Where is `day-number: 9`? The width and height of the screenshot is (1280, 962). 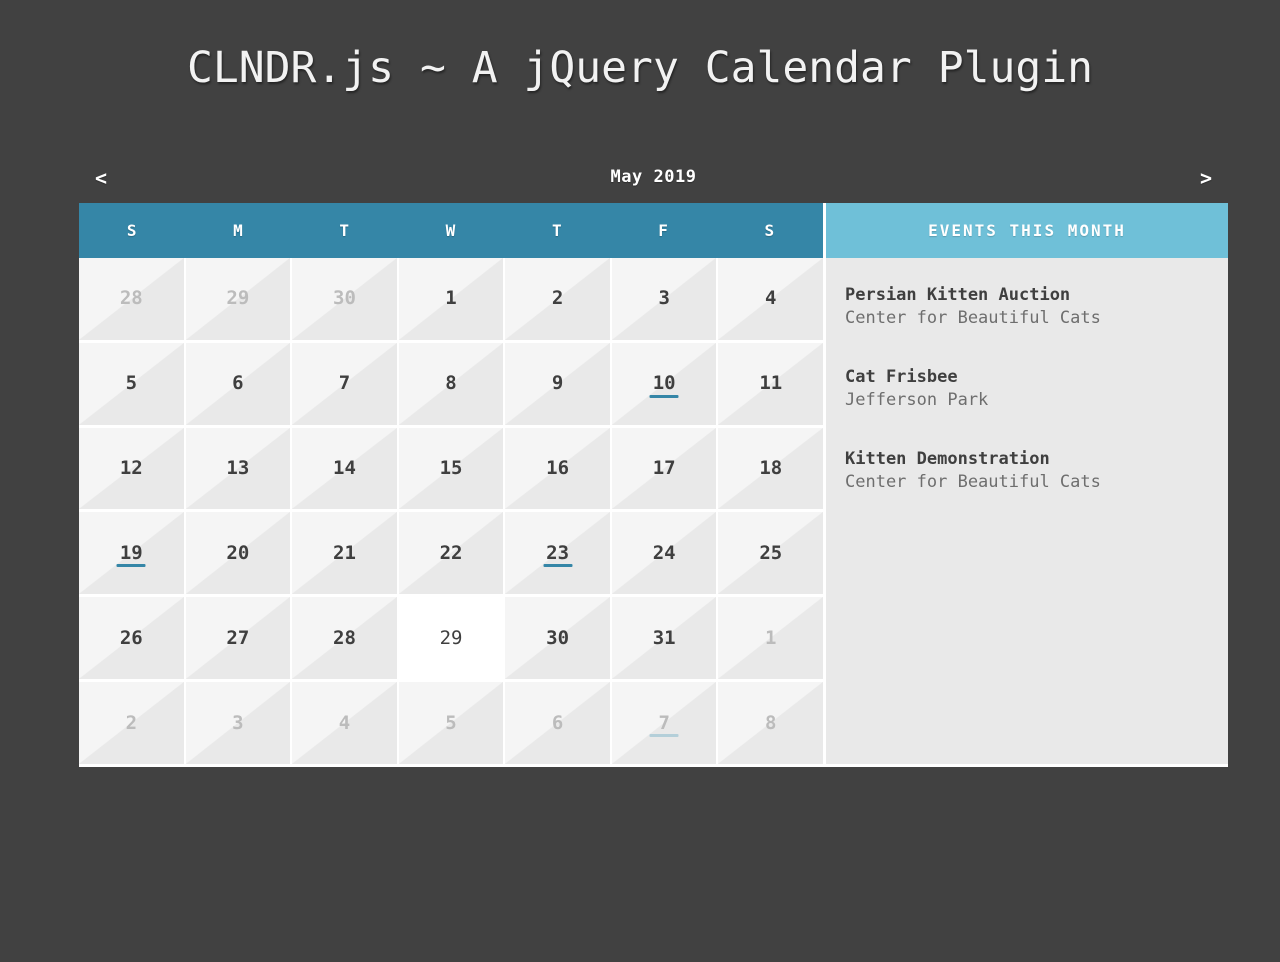 day-number: 9 is located at coordinates (557, 383).